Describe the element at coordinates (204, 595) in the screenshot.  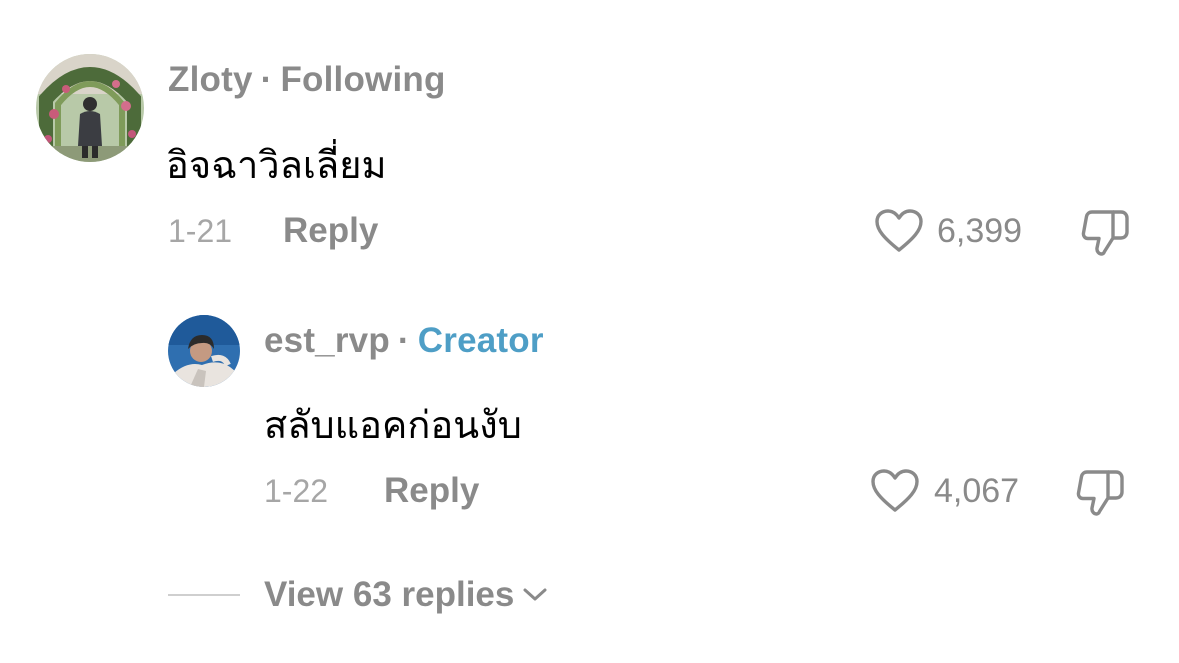
I see `replies-divider` at that location.